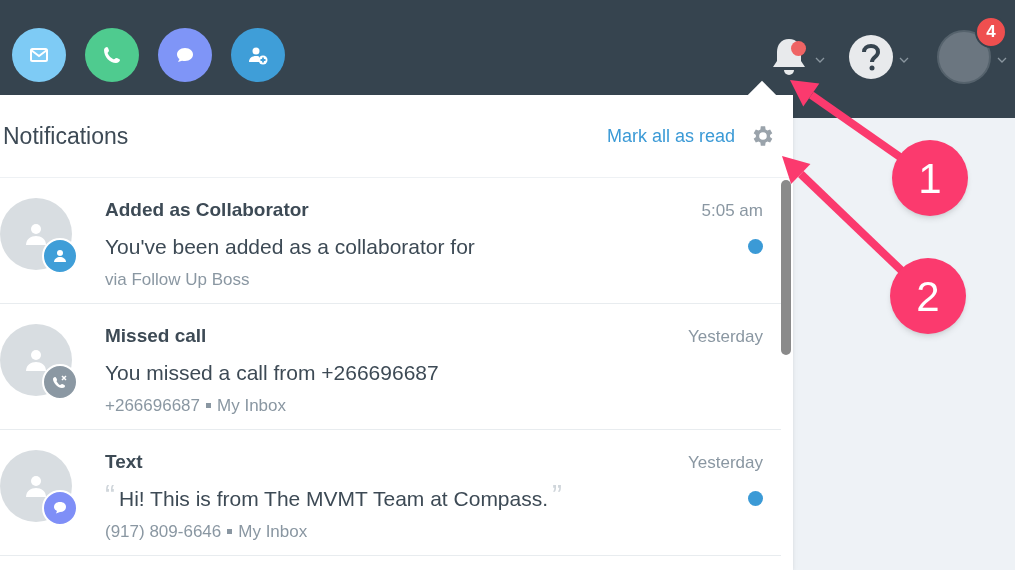  I want to click on callout-number: 2, so click(928, 296).